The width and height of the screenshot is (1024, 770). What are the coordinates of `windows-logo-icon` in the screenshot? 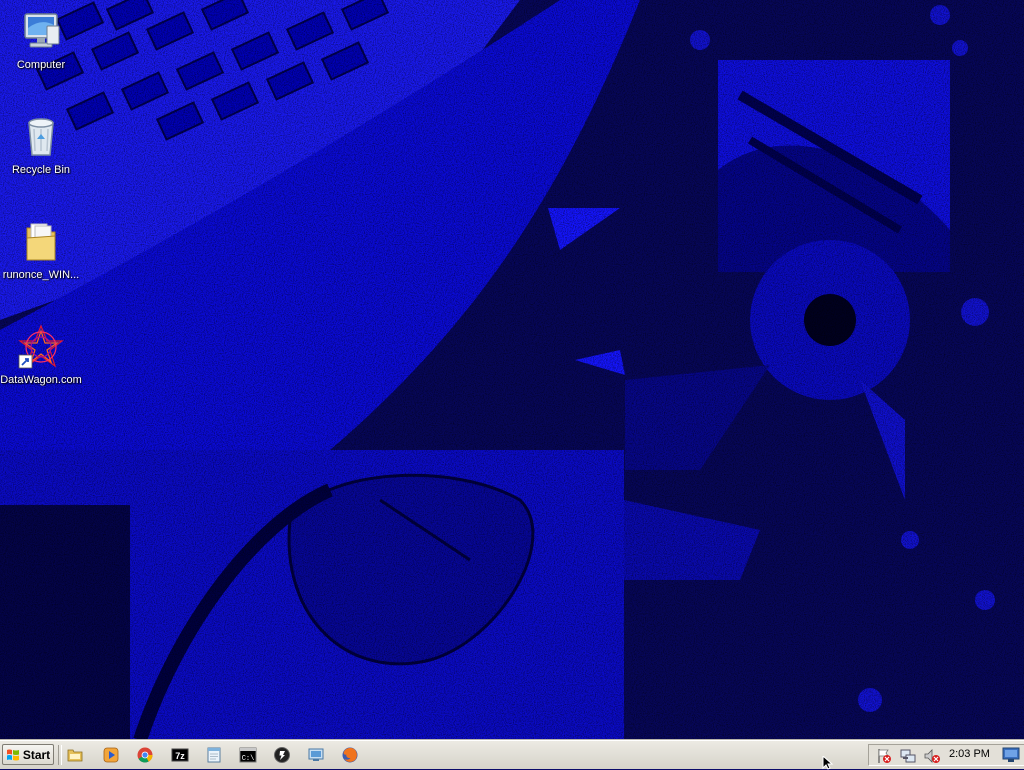 It's located at (12, 754).